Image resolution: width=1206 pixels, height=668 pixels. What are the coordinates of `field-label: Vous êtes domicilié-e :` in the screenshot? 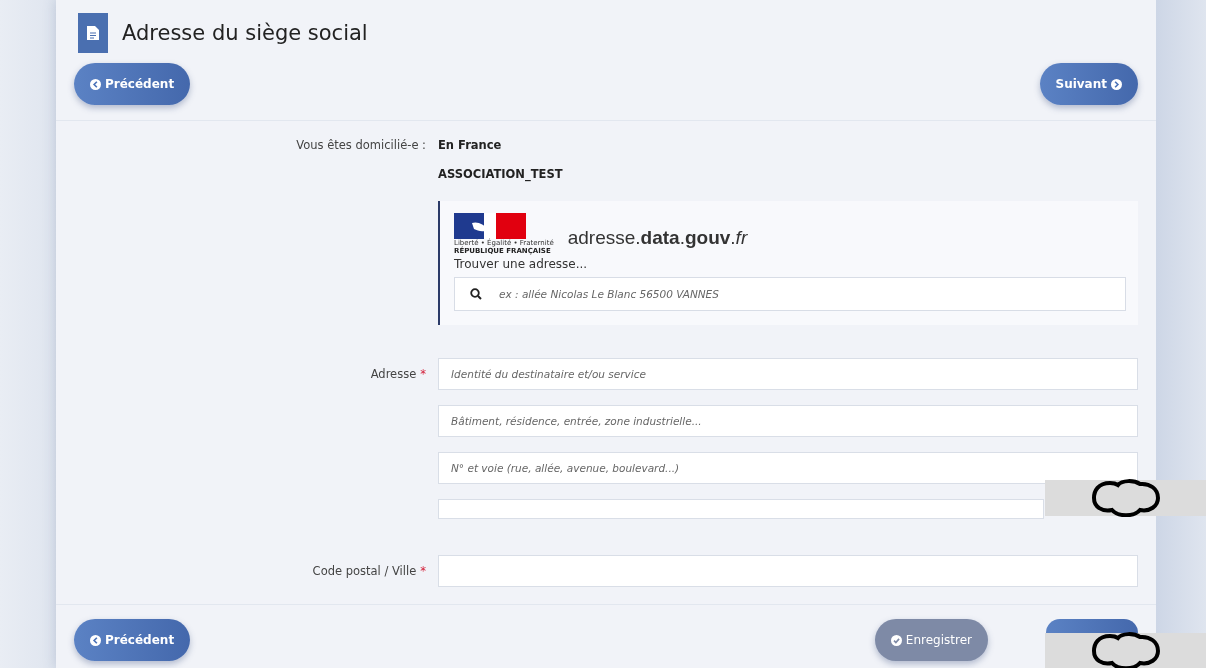 It's located at (361, 145).